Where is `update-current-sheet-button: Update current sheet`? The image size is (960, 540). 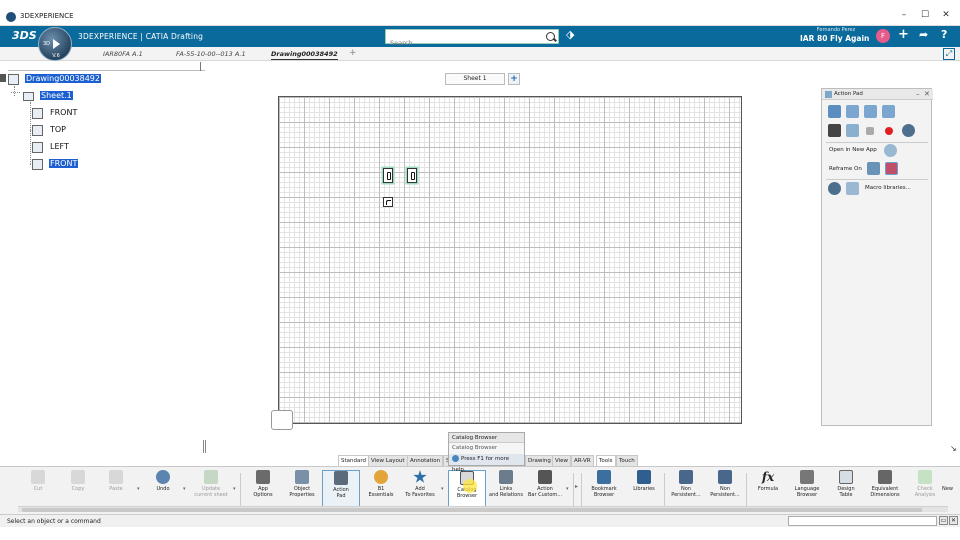 update-current-sheet-button: Update current sheet is located at coordinates (211, 490).